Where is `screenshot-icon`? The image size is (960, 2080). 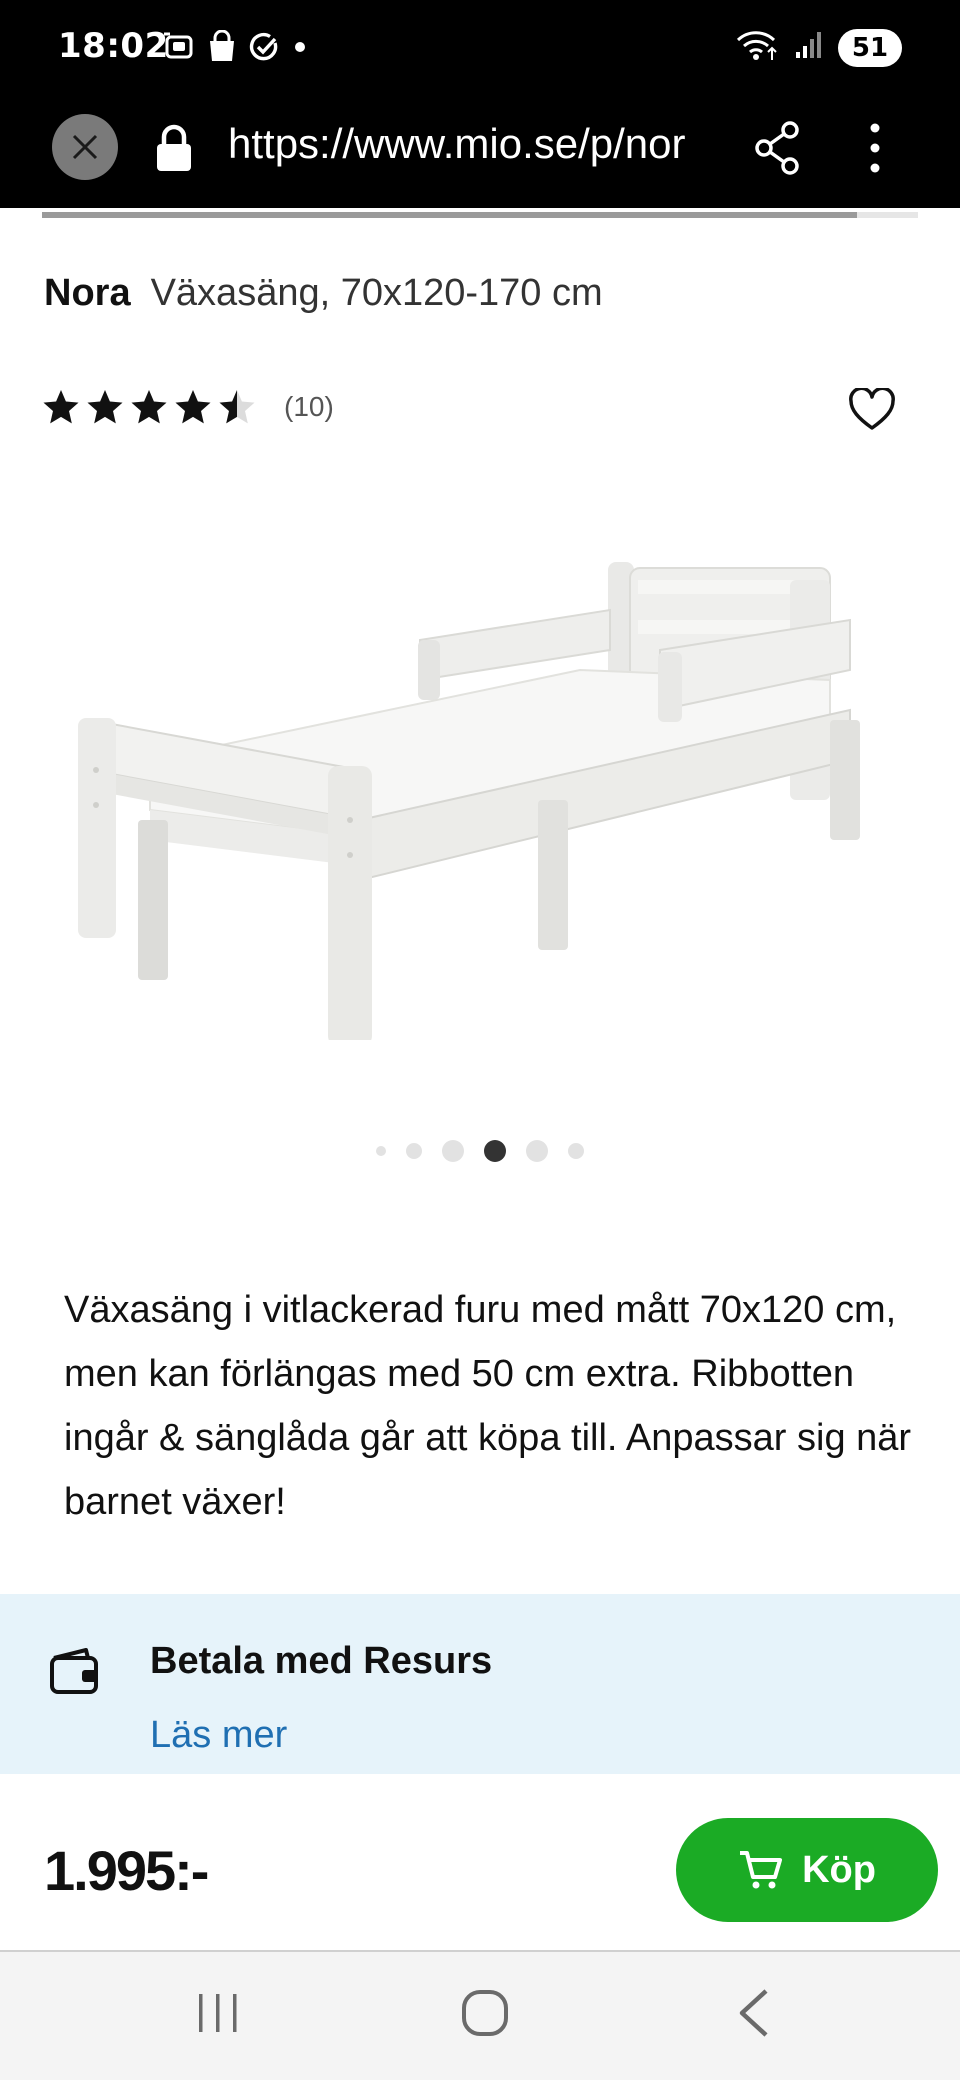
screenshot-icon is located at coordinates (179, 49).